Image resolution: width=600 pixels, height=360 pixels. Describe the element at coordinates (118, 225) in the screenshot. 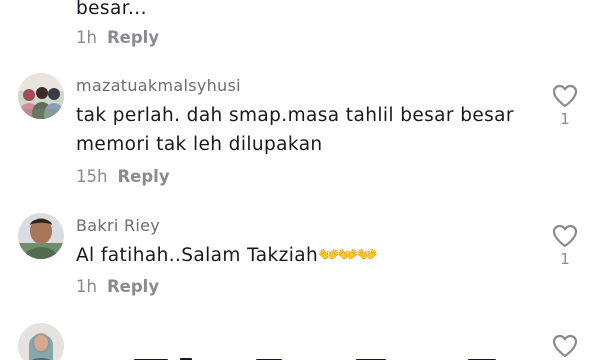

I see `comment-username: Bakri Riey` at that location.